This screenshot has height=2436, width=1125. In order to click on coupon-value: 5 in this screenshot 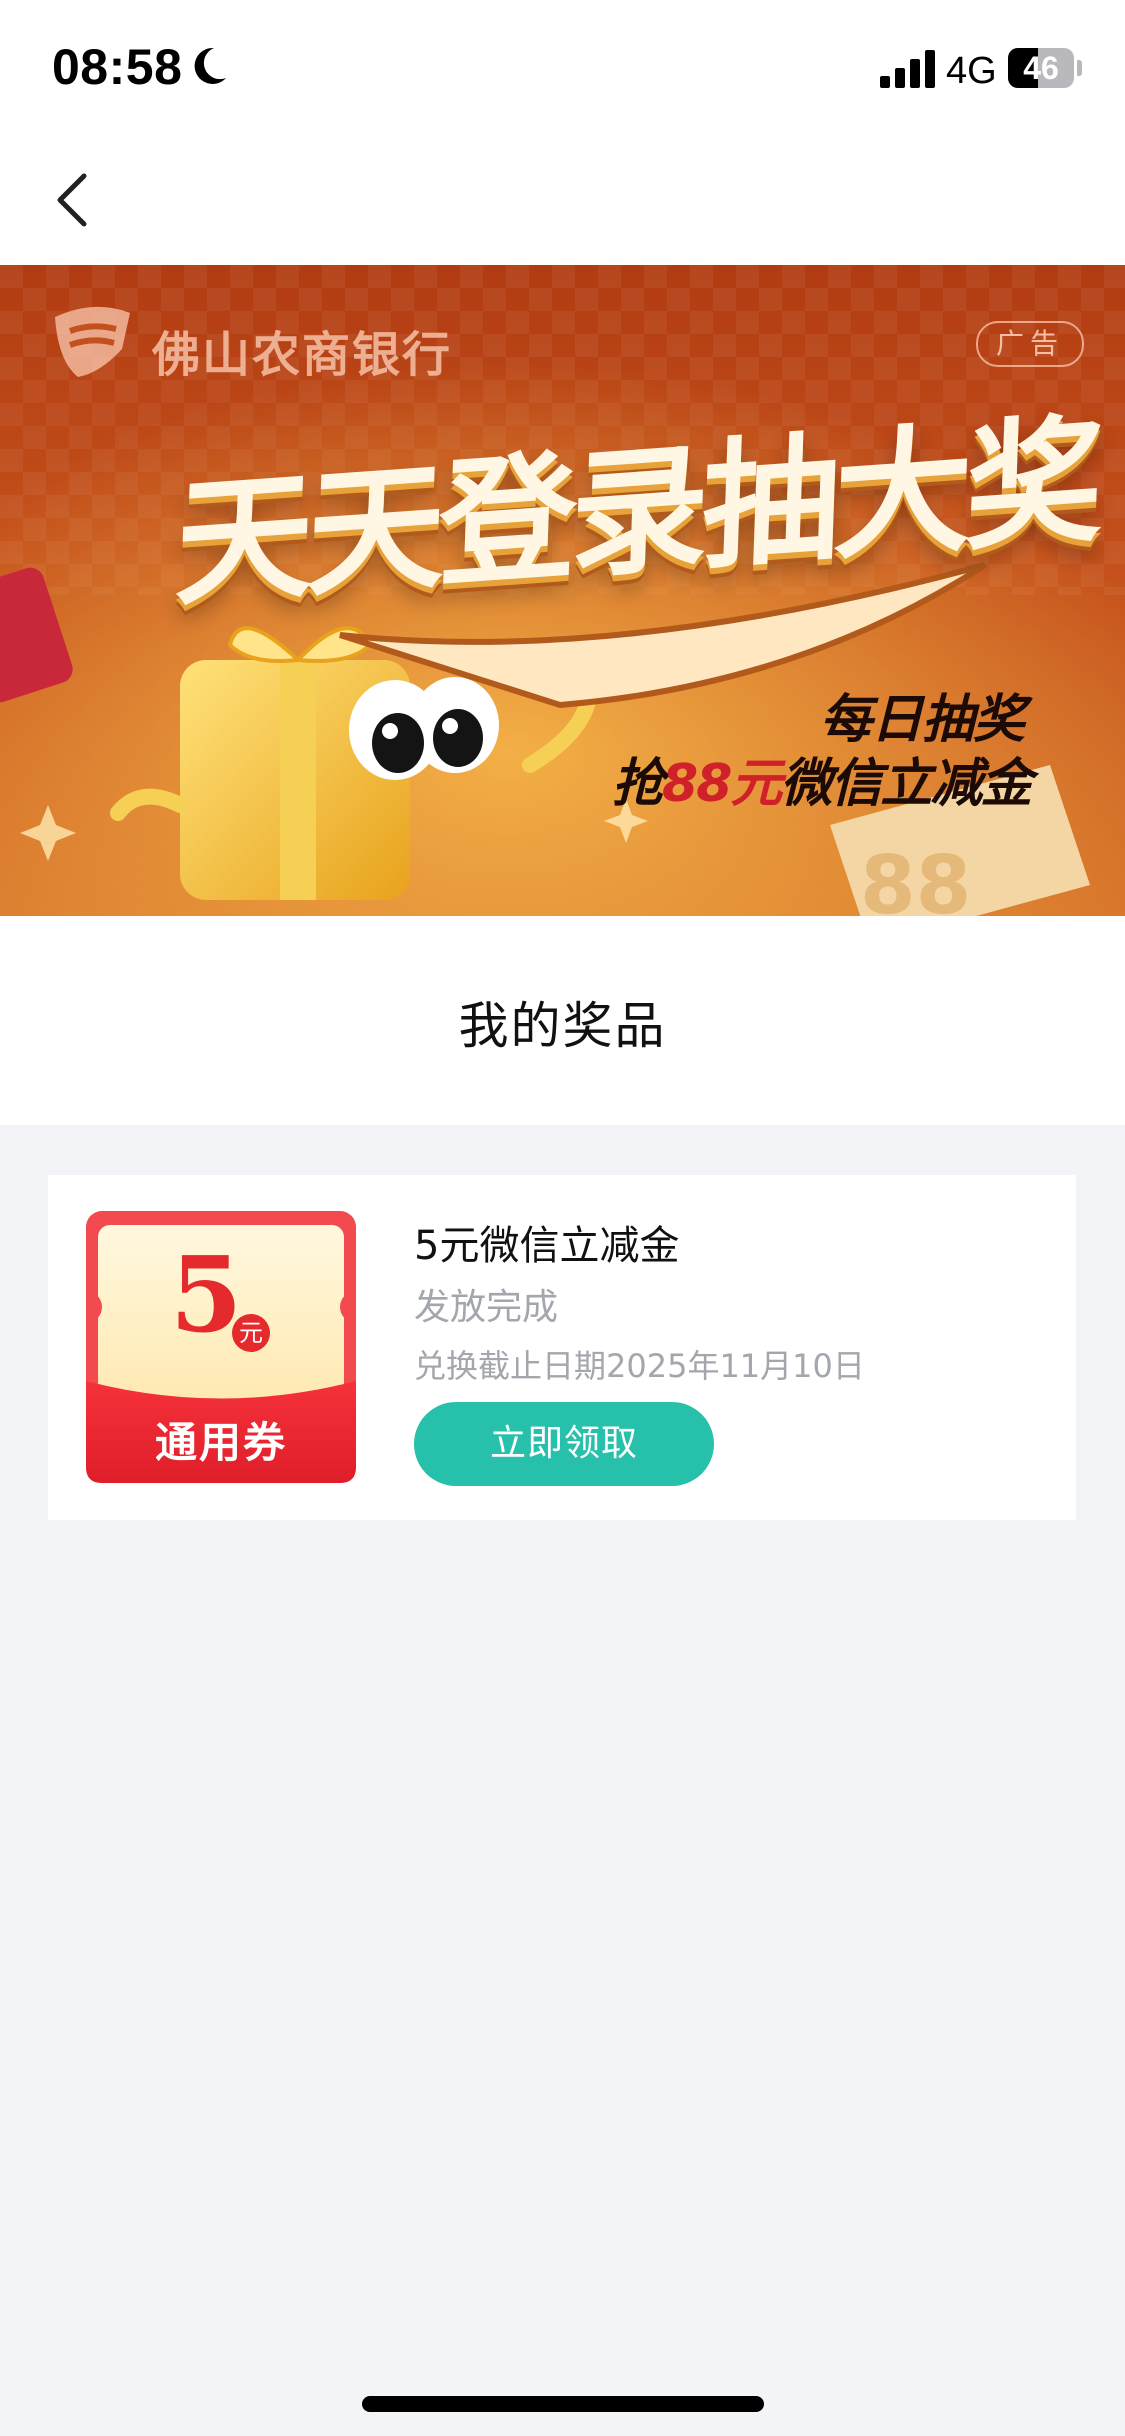, I will do `click(206, 1294)`.